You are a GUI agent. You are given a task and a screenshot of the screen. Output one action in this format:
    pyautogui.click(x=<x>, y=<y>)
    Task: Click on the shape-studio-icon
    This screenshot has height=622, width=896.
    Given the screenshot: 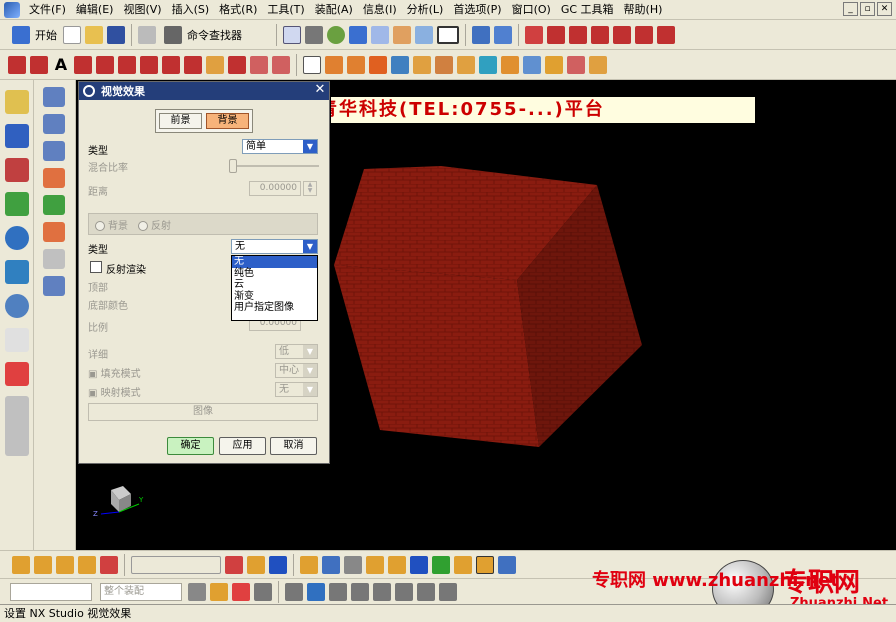 What is the action you would take?
    pyautogui.click(x=54, y=97)
    